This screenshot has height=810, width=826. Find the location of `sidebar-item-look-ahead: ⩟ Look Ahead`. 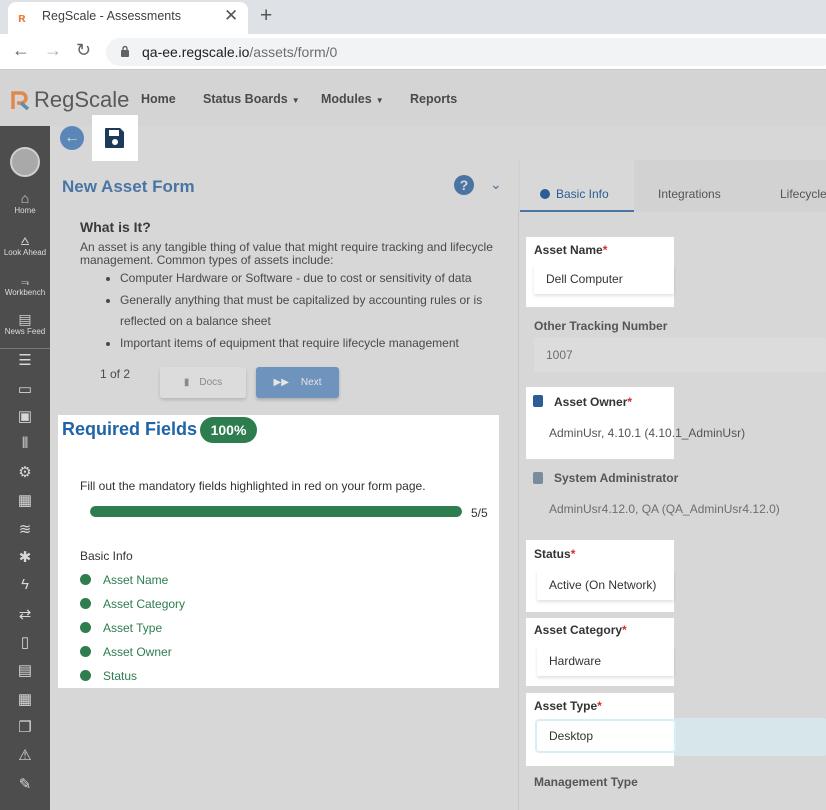

sidebar-item-look-ahead: ⩟ Look Ahead is located at coordinates (25, 244).